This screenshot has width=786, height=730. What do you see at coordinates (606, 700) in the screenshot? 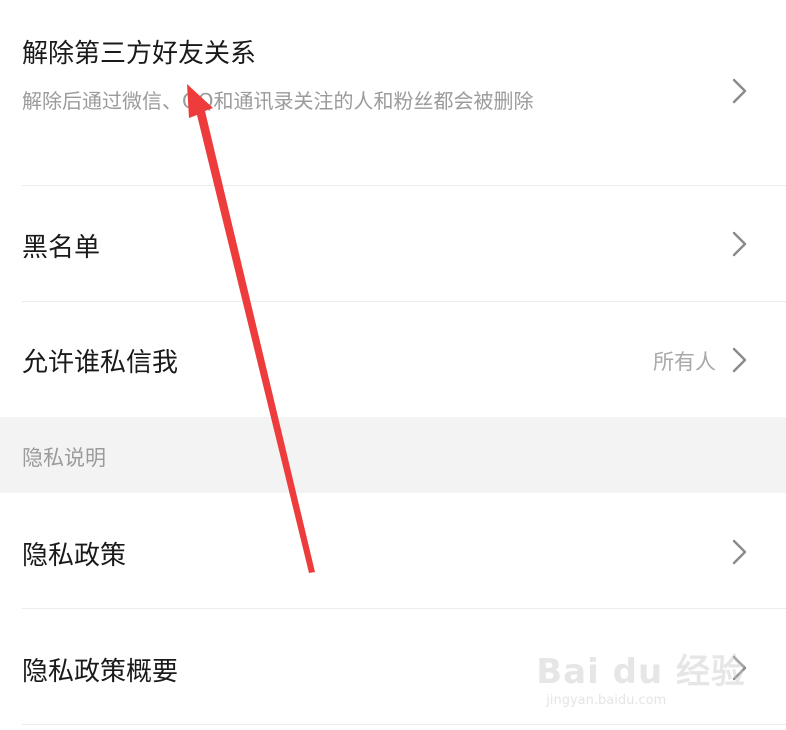
I see `watermark-url: jingyan.baidu.com` at bounding box center [606, 700].